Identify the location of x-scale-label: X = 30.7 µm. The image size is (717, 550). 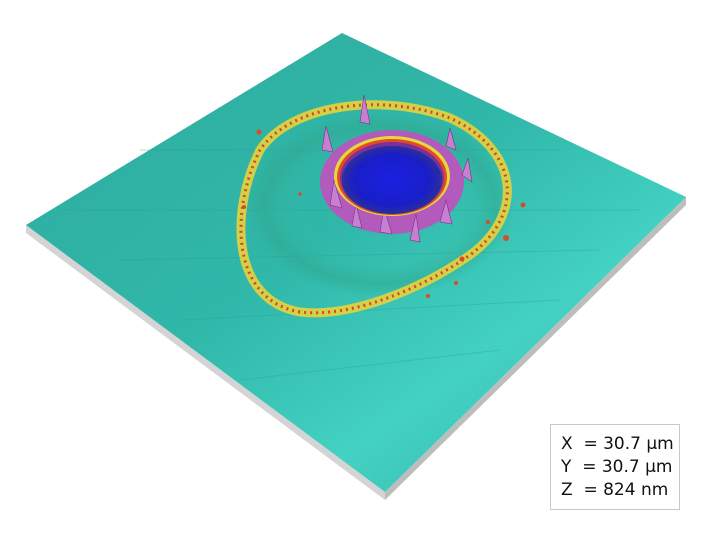
(617, 444).